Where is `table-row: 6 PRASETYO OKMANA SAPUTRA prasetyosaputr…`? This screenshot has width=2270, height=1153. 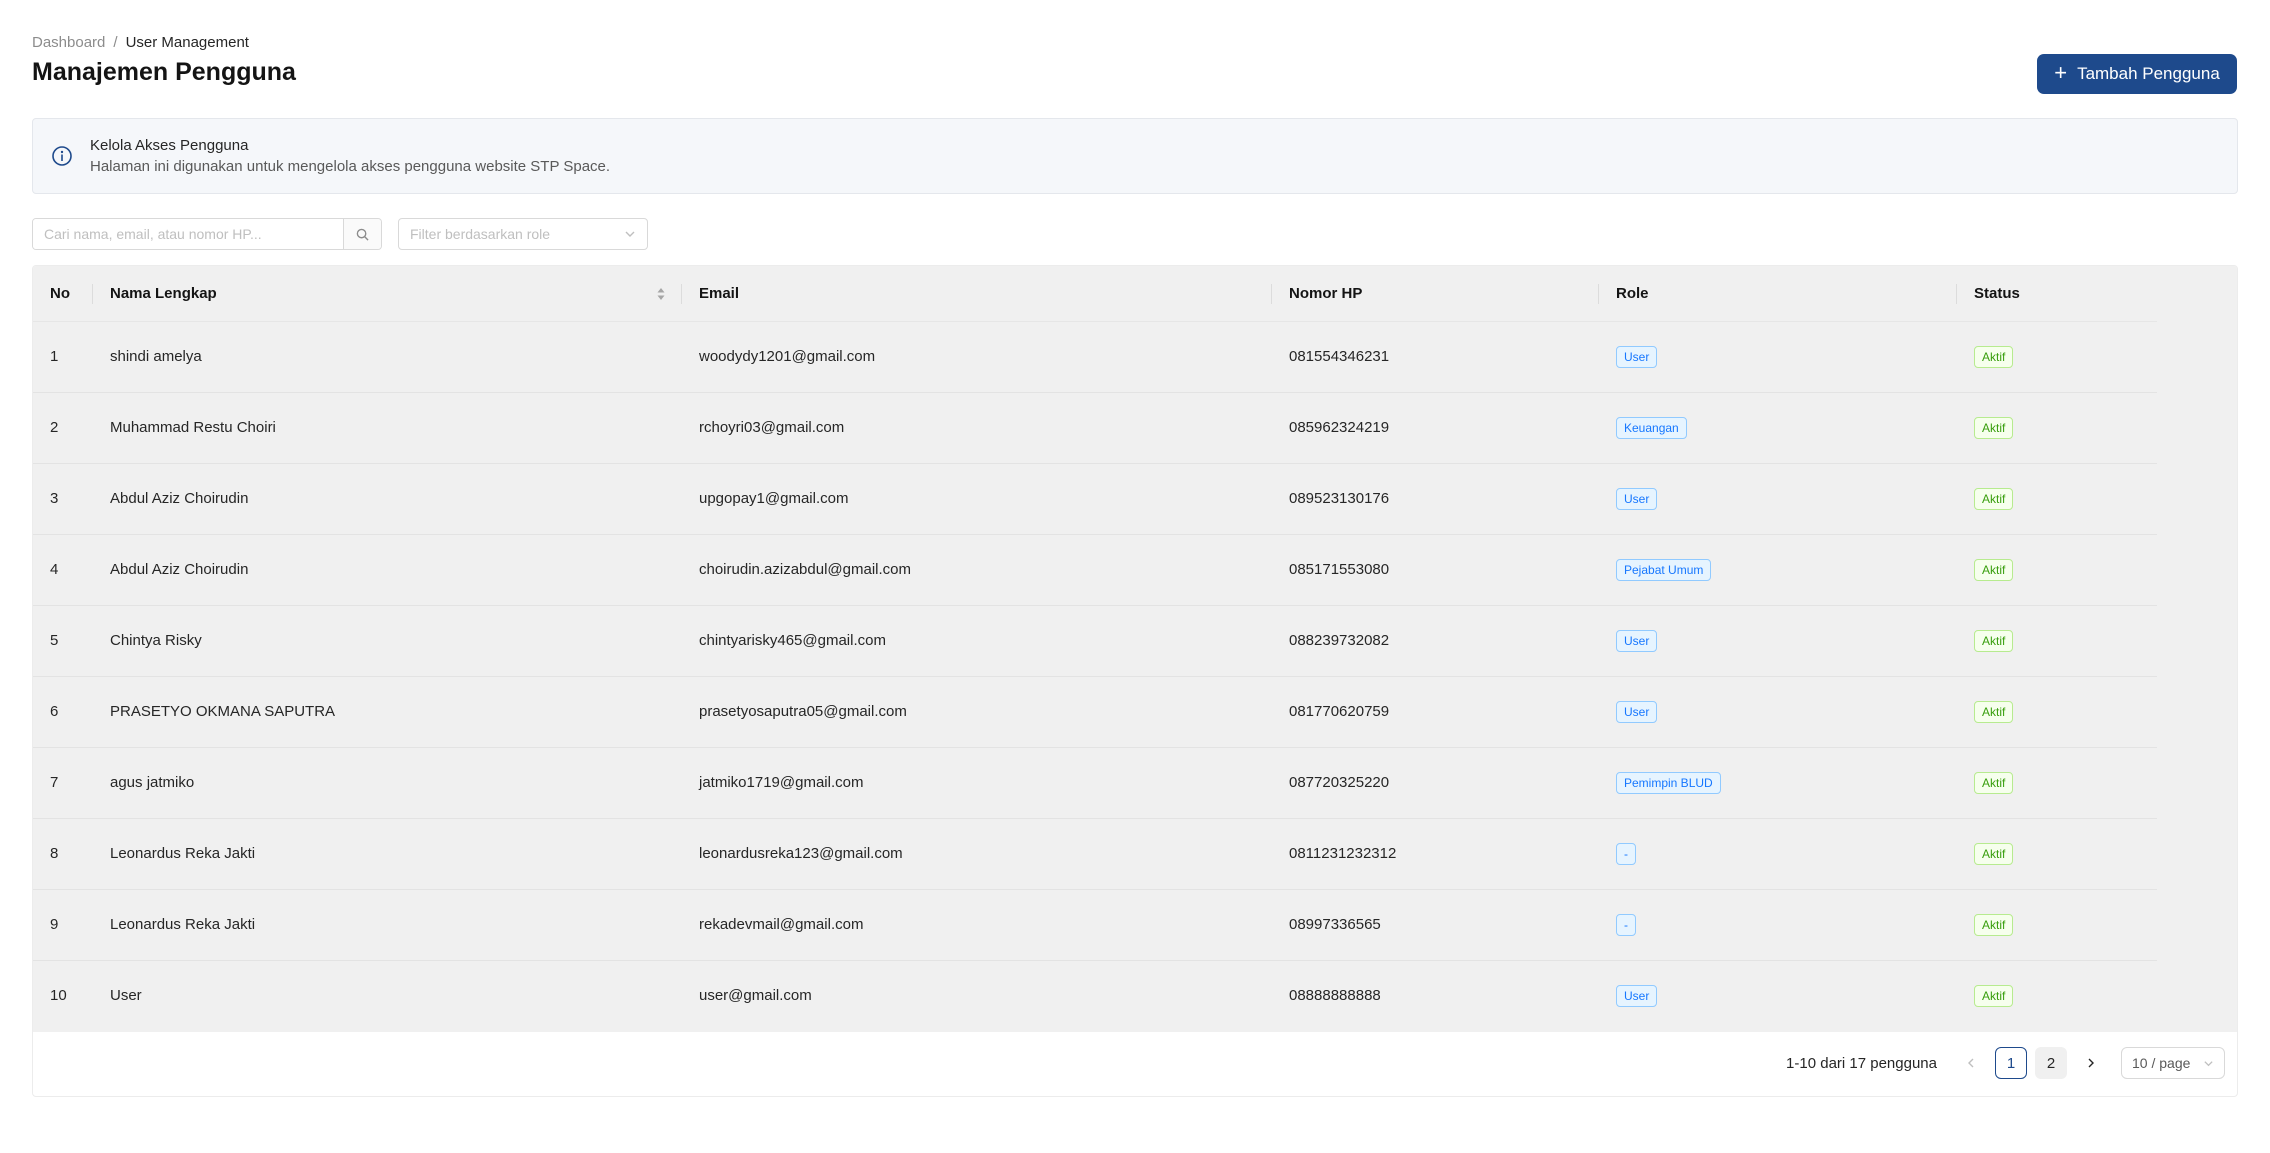 table-row: 6 PRASETYO OKMANA SAPUTRA prasetyosaputr… is located at coordinates (1095, 712).